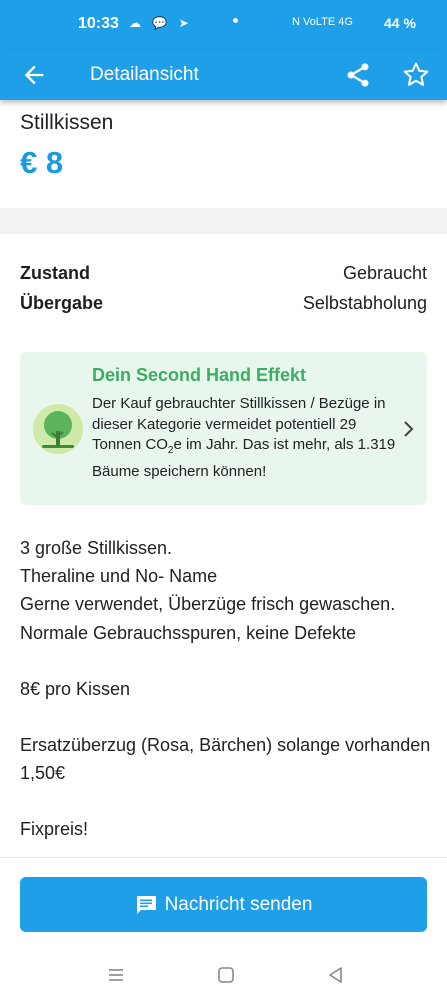  Describe the element at coordinates (322, 22) in the screenshot. I see `signal-icons: N VoLTE 4G` at that location.